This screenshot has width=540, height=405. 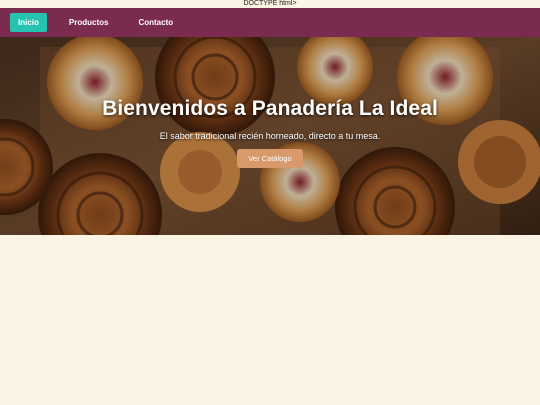 I want to click on top-navbar: Inicio Productos Contacto, so click(x=270, y=22).